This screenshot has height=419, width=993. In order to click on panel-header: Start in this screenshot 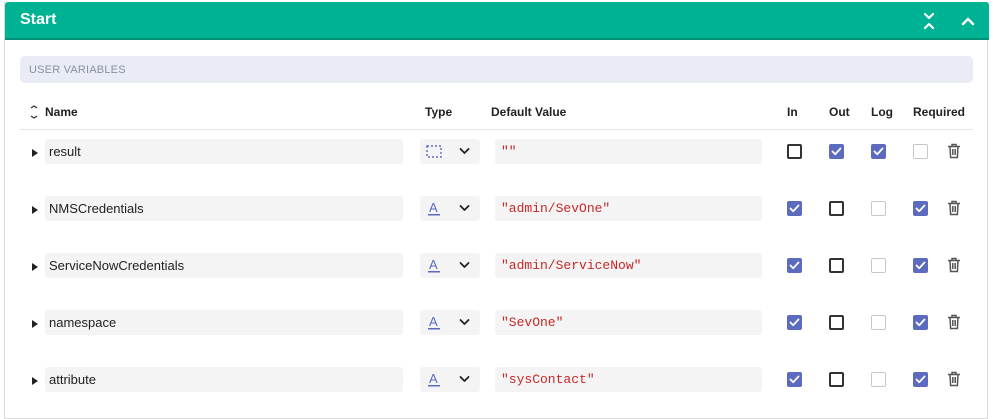, I will do `click(497, 21)`.